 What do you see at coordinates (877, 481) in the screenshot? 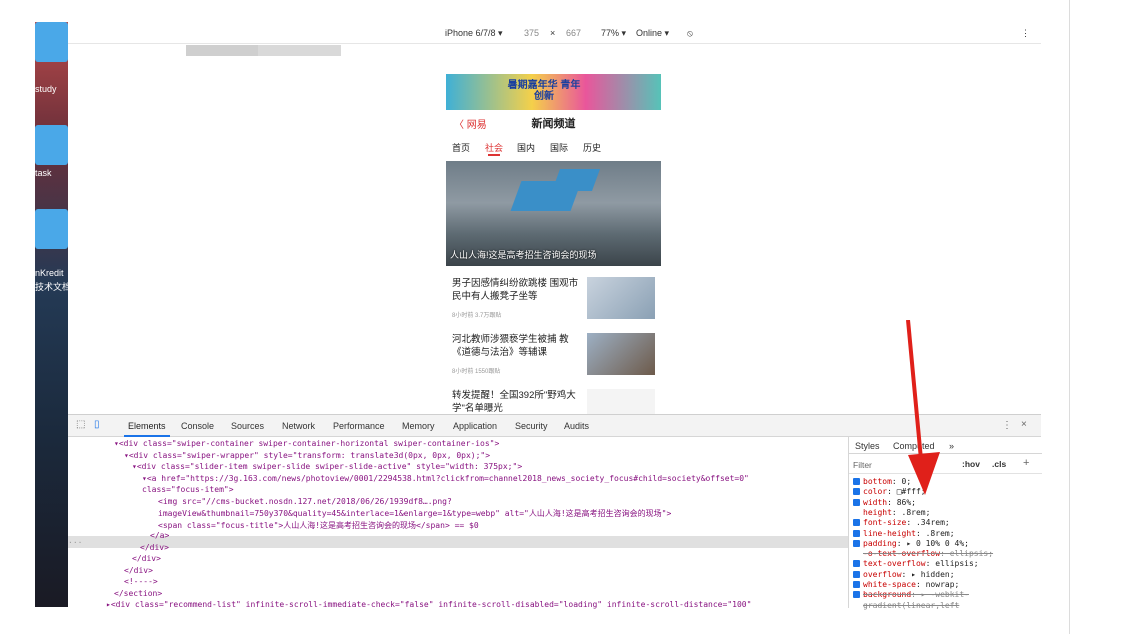
I see `property-name: bottom` at bounding box center [877, 481].